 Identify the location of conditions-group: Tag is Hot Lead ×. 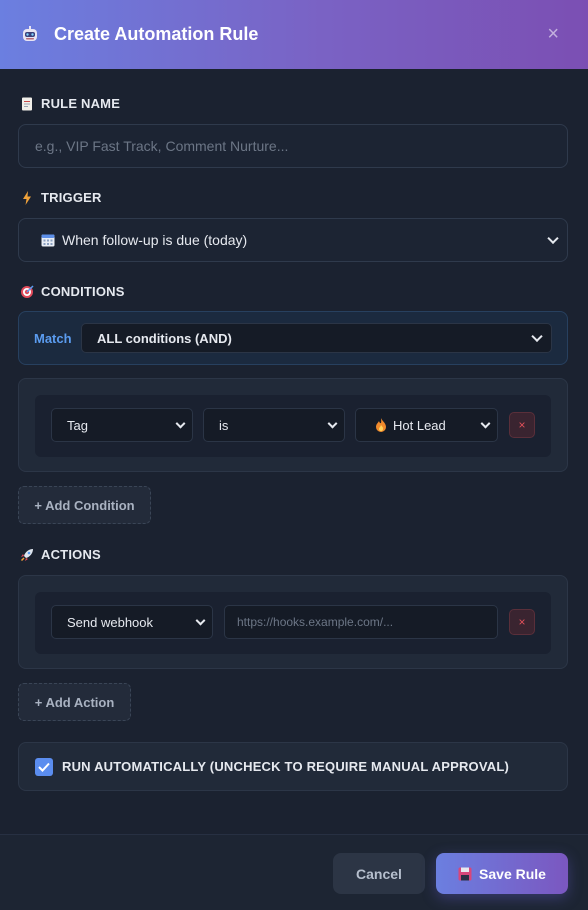
(293, 425).